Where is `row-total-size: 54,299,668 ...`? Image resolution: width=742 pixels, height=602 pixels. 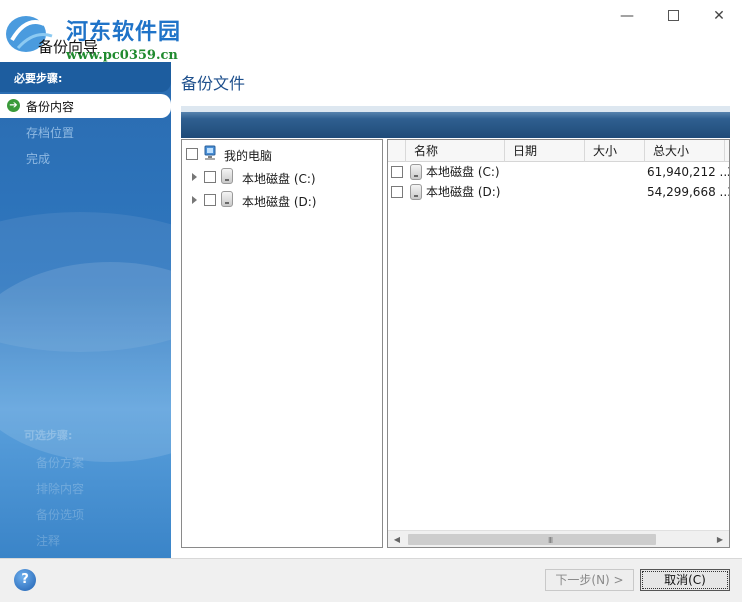
row-total-size: 54,299,668 ... is located at coordinates (688, 192).